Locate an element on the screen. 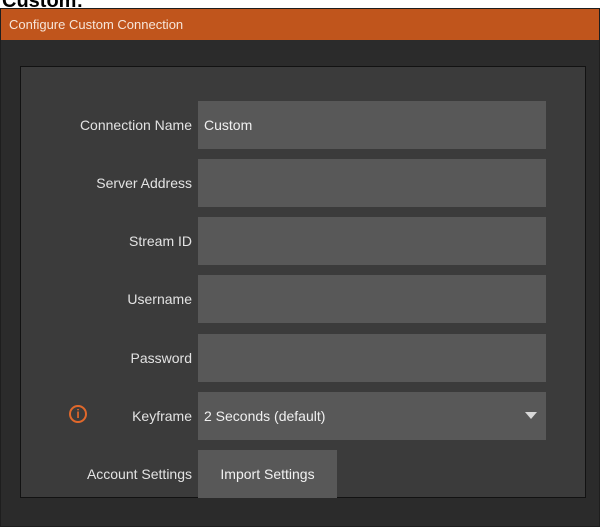  password-input is located at coordinates (372, 358).